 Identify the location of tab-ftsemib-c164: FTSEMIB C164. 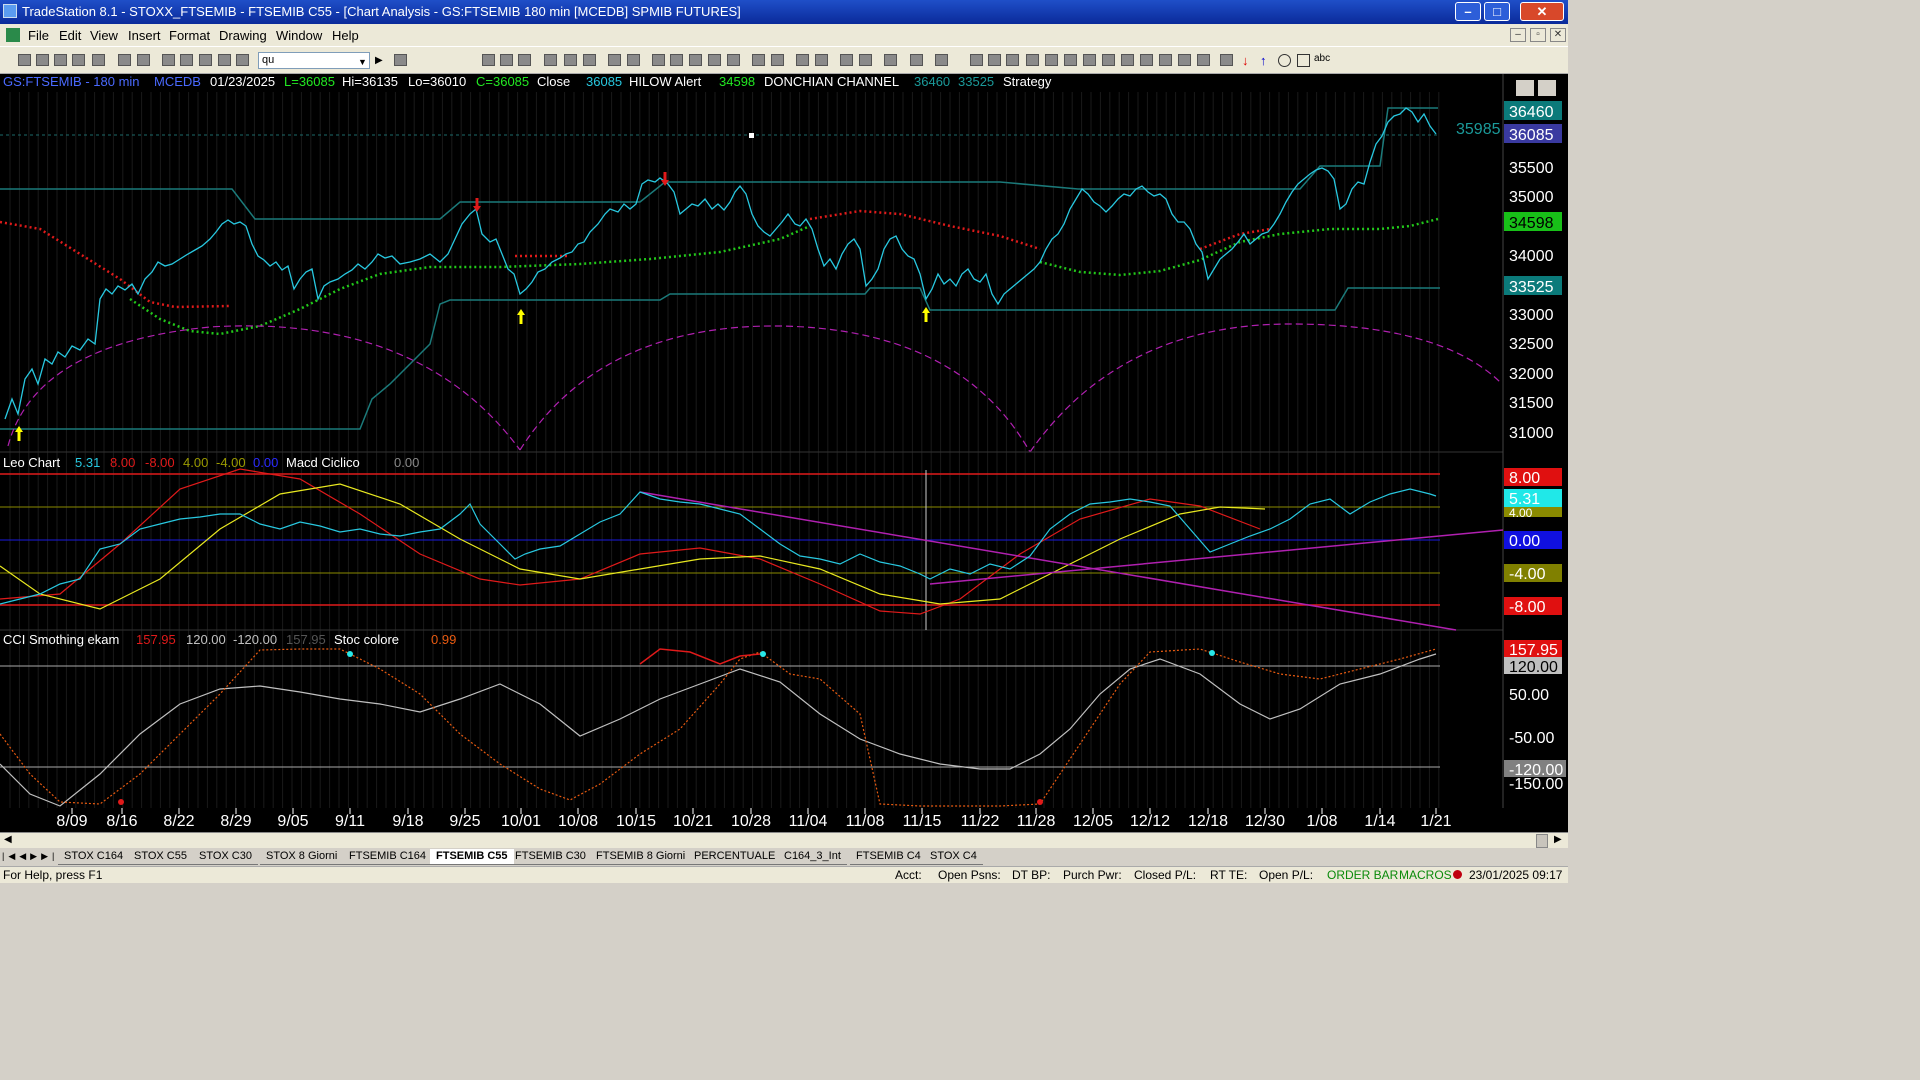
(388, 857).